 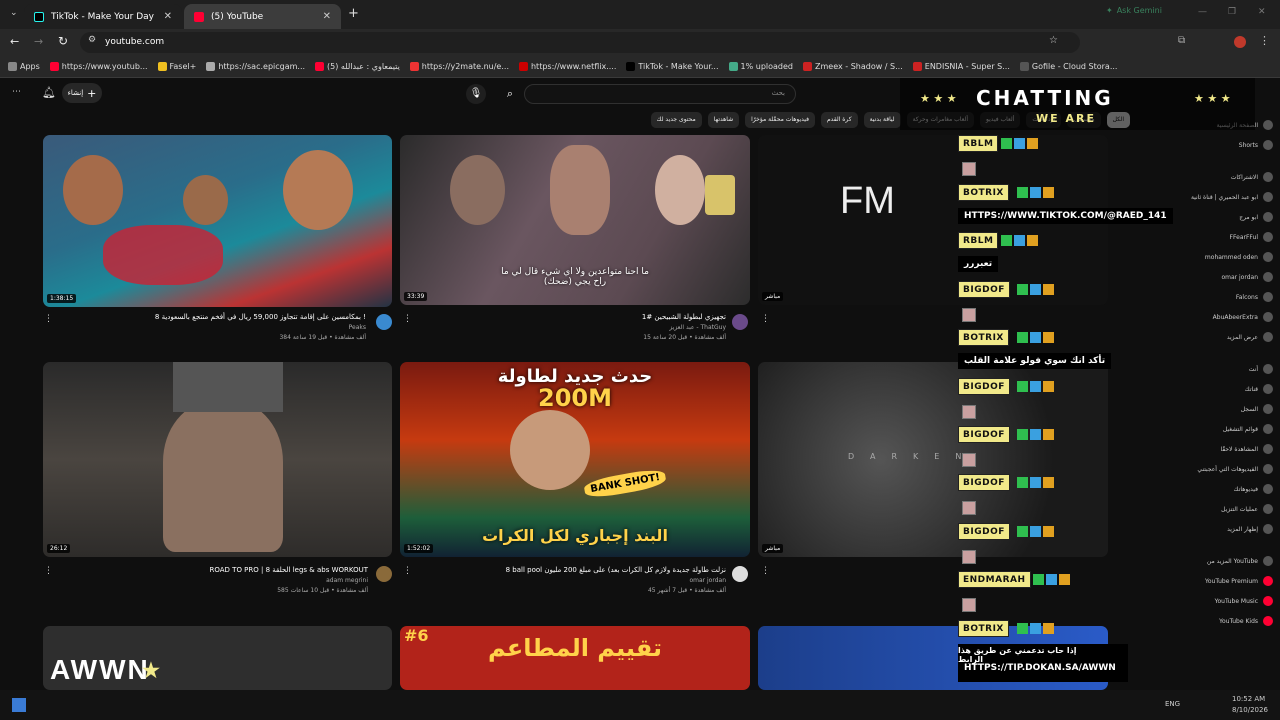 I want to click on language-indicator: ENG, so click(x=1172, y=704).